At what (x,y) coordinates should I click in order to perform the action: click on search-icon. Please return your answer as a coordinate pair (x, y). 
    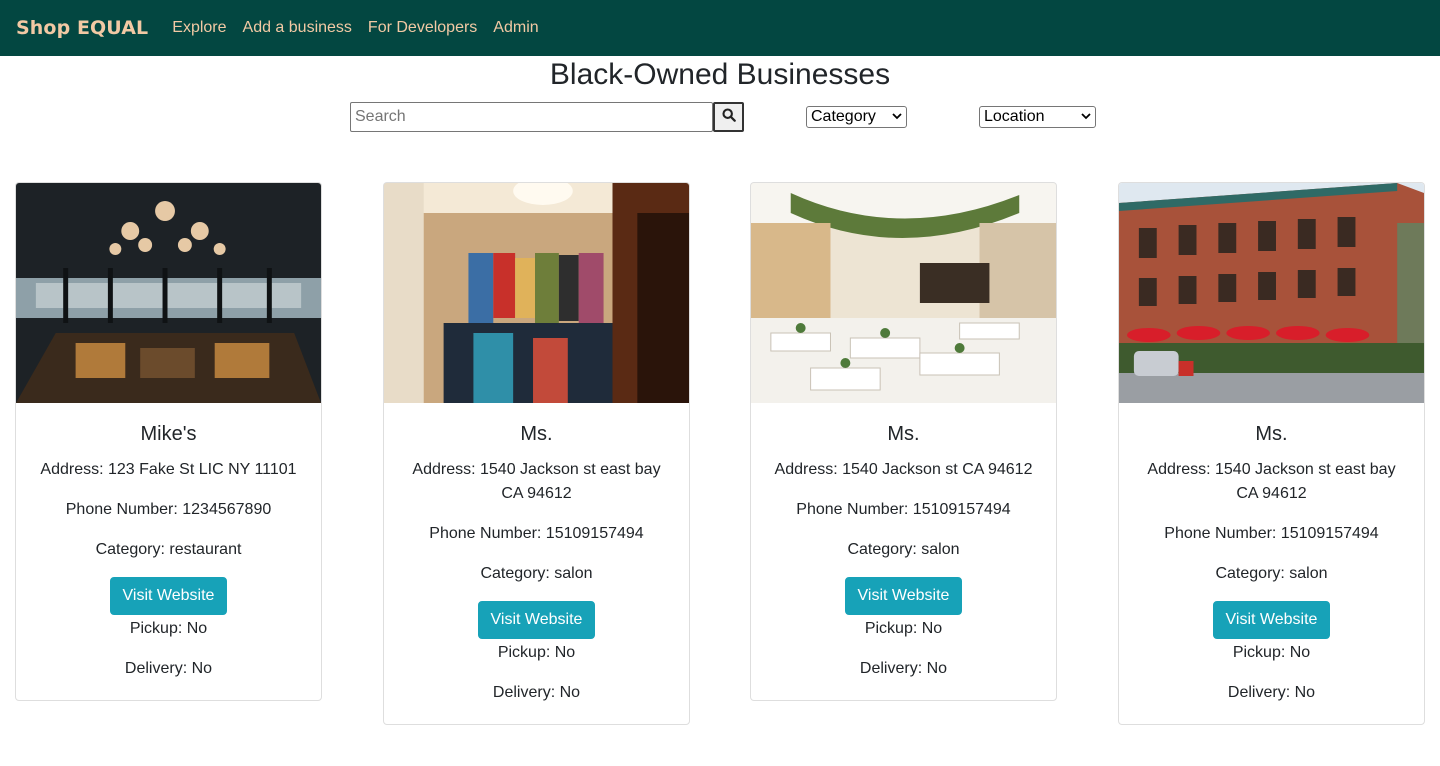
    Looking at the image, I should click on (728, 117).